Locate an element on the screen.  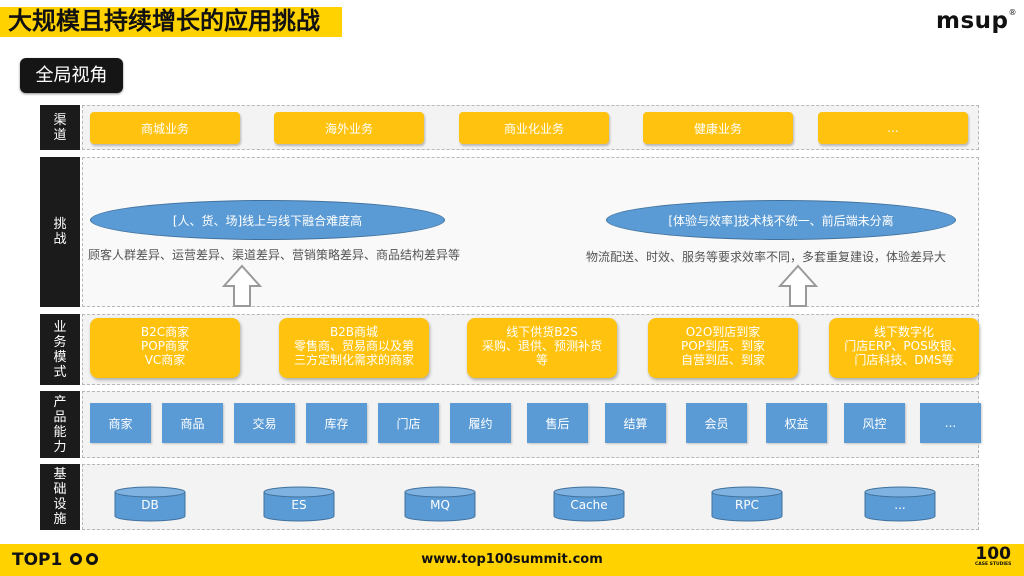
msup-logo-text: msup is located at coordinates (972, 21).